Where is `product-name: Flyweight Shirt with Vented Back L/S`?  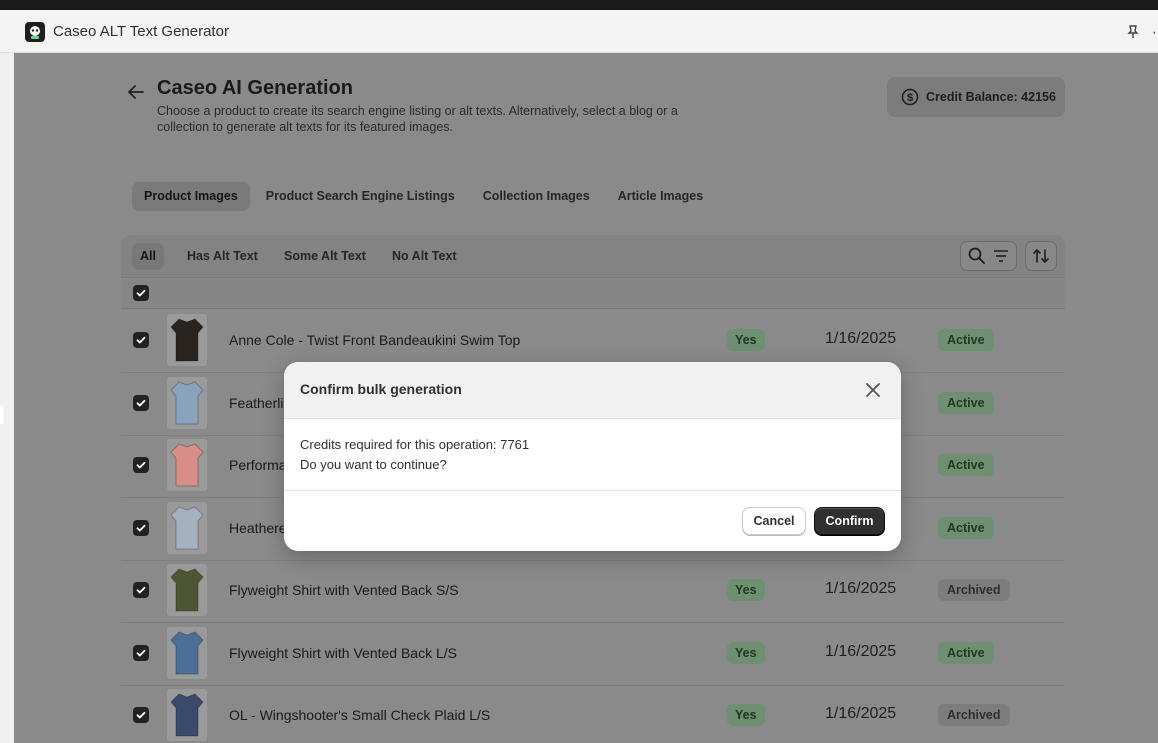
product-name: Flyweight Shirt with Vented Back L/S is located at coordinates (343, 653).